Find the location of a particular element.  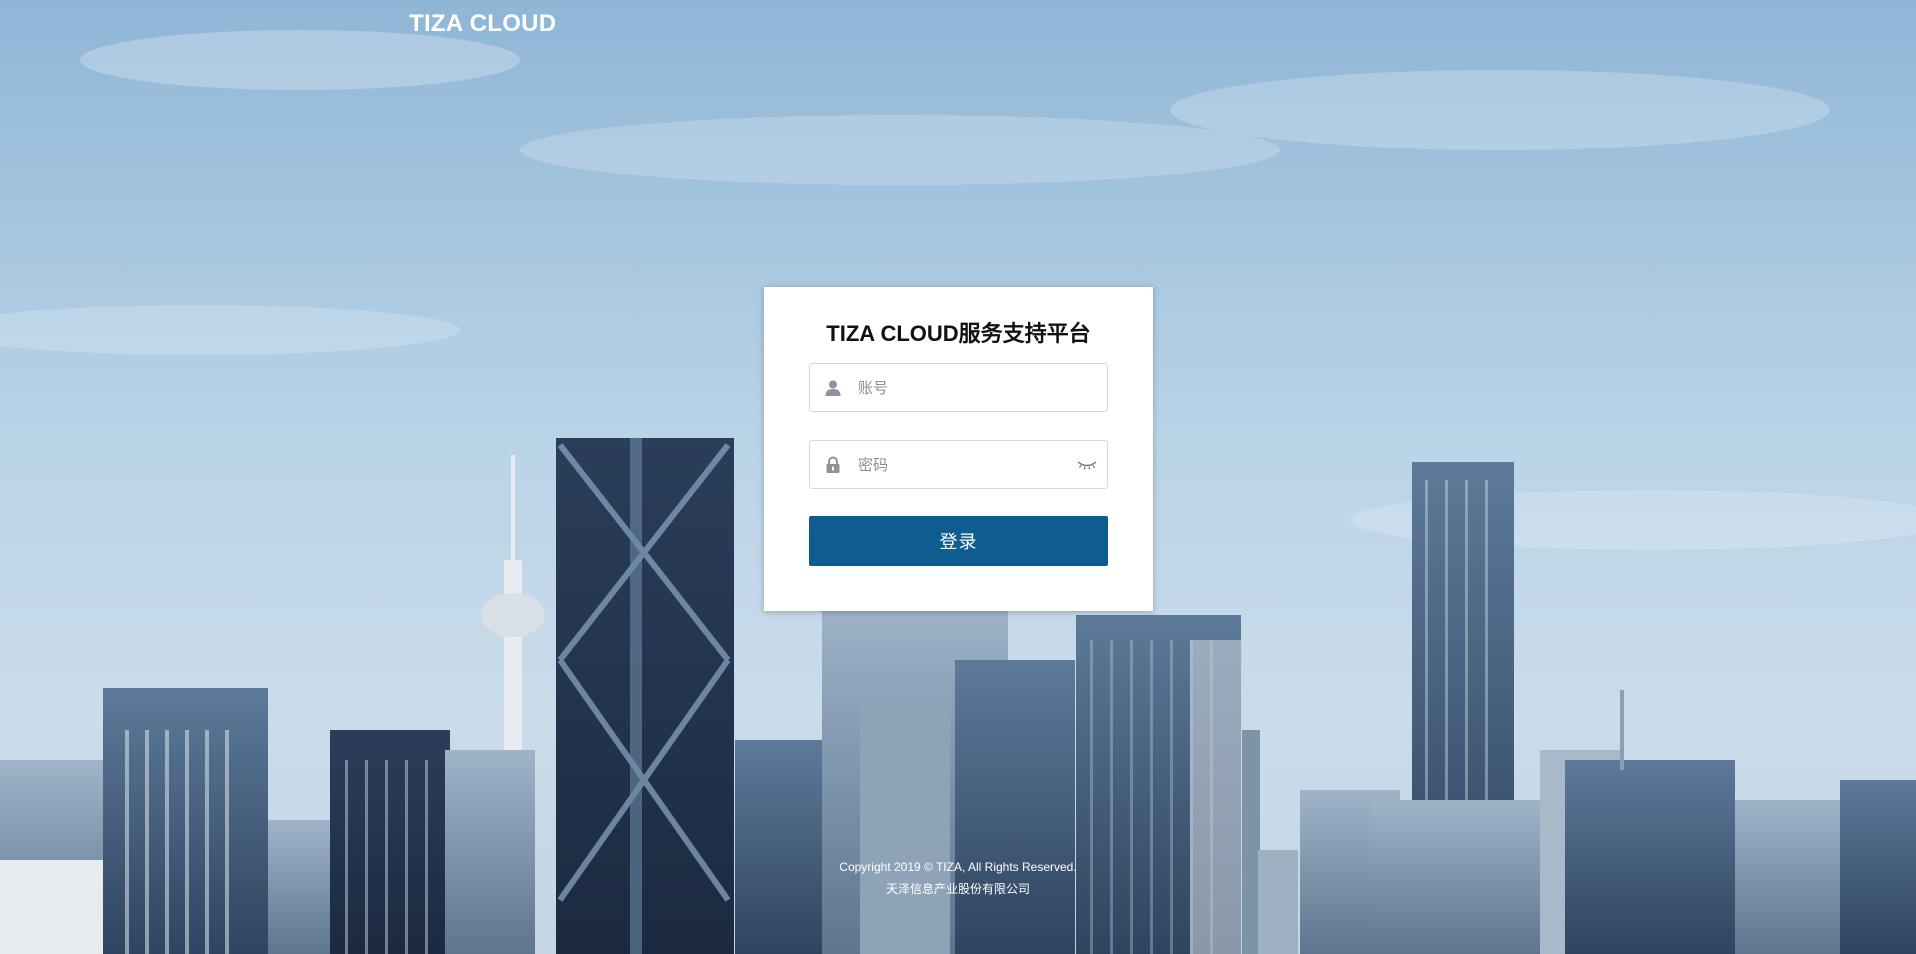

lock-icon is located at coordinates (833, 464).